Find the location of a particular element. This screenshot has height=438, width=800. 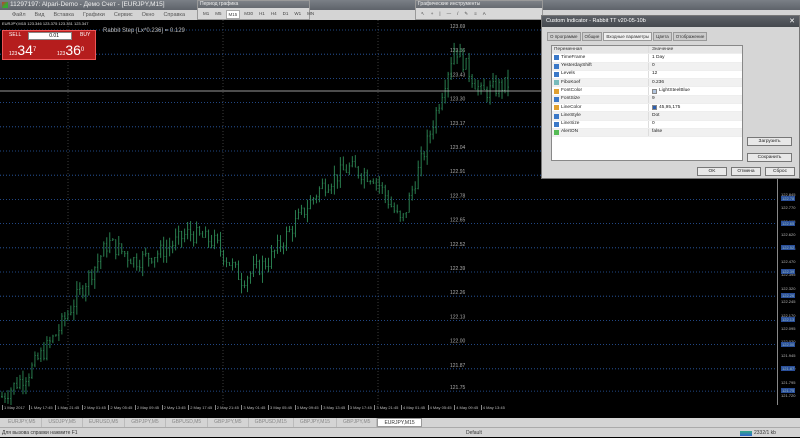

time-axis-label: 1 May 2017 is located at coordinates (13, 407).